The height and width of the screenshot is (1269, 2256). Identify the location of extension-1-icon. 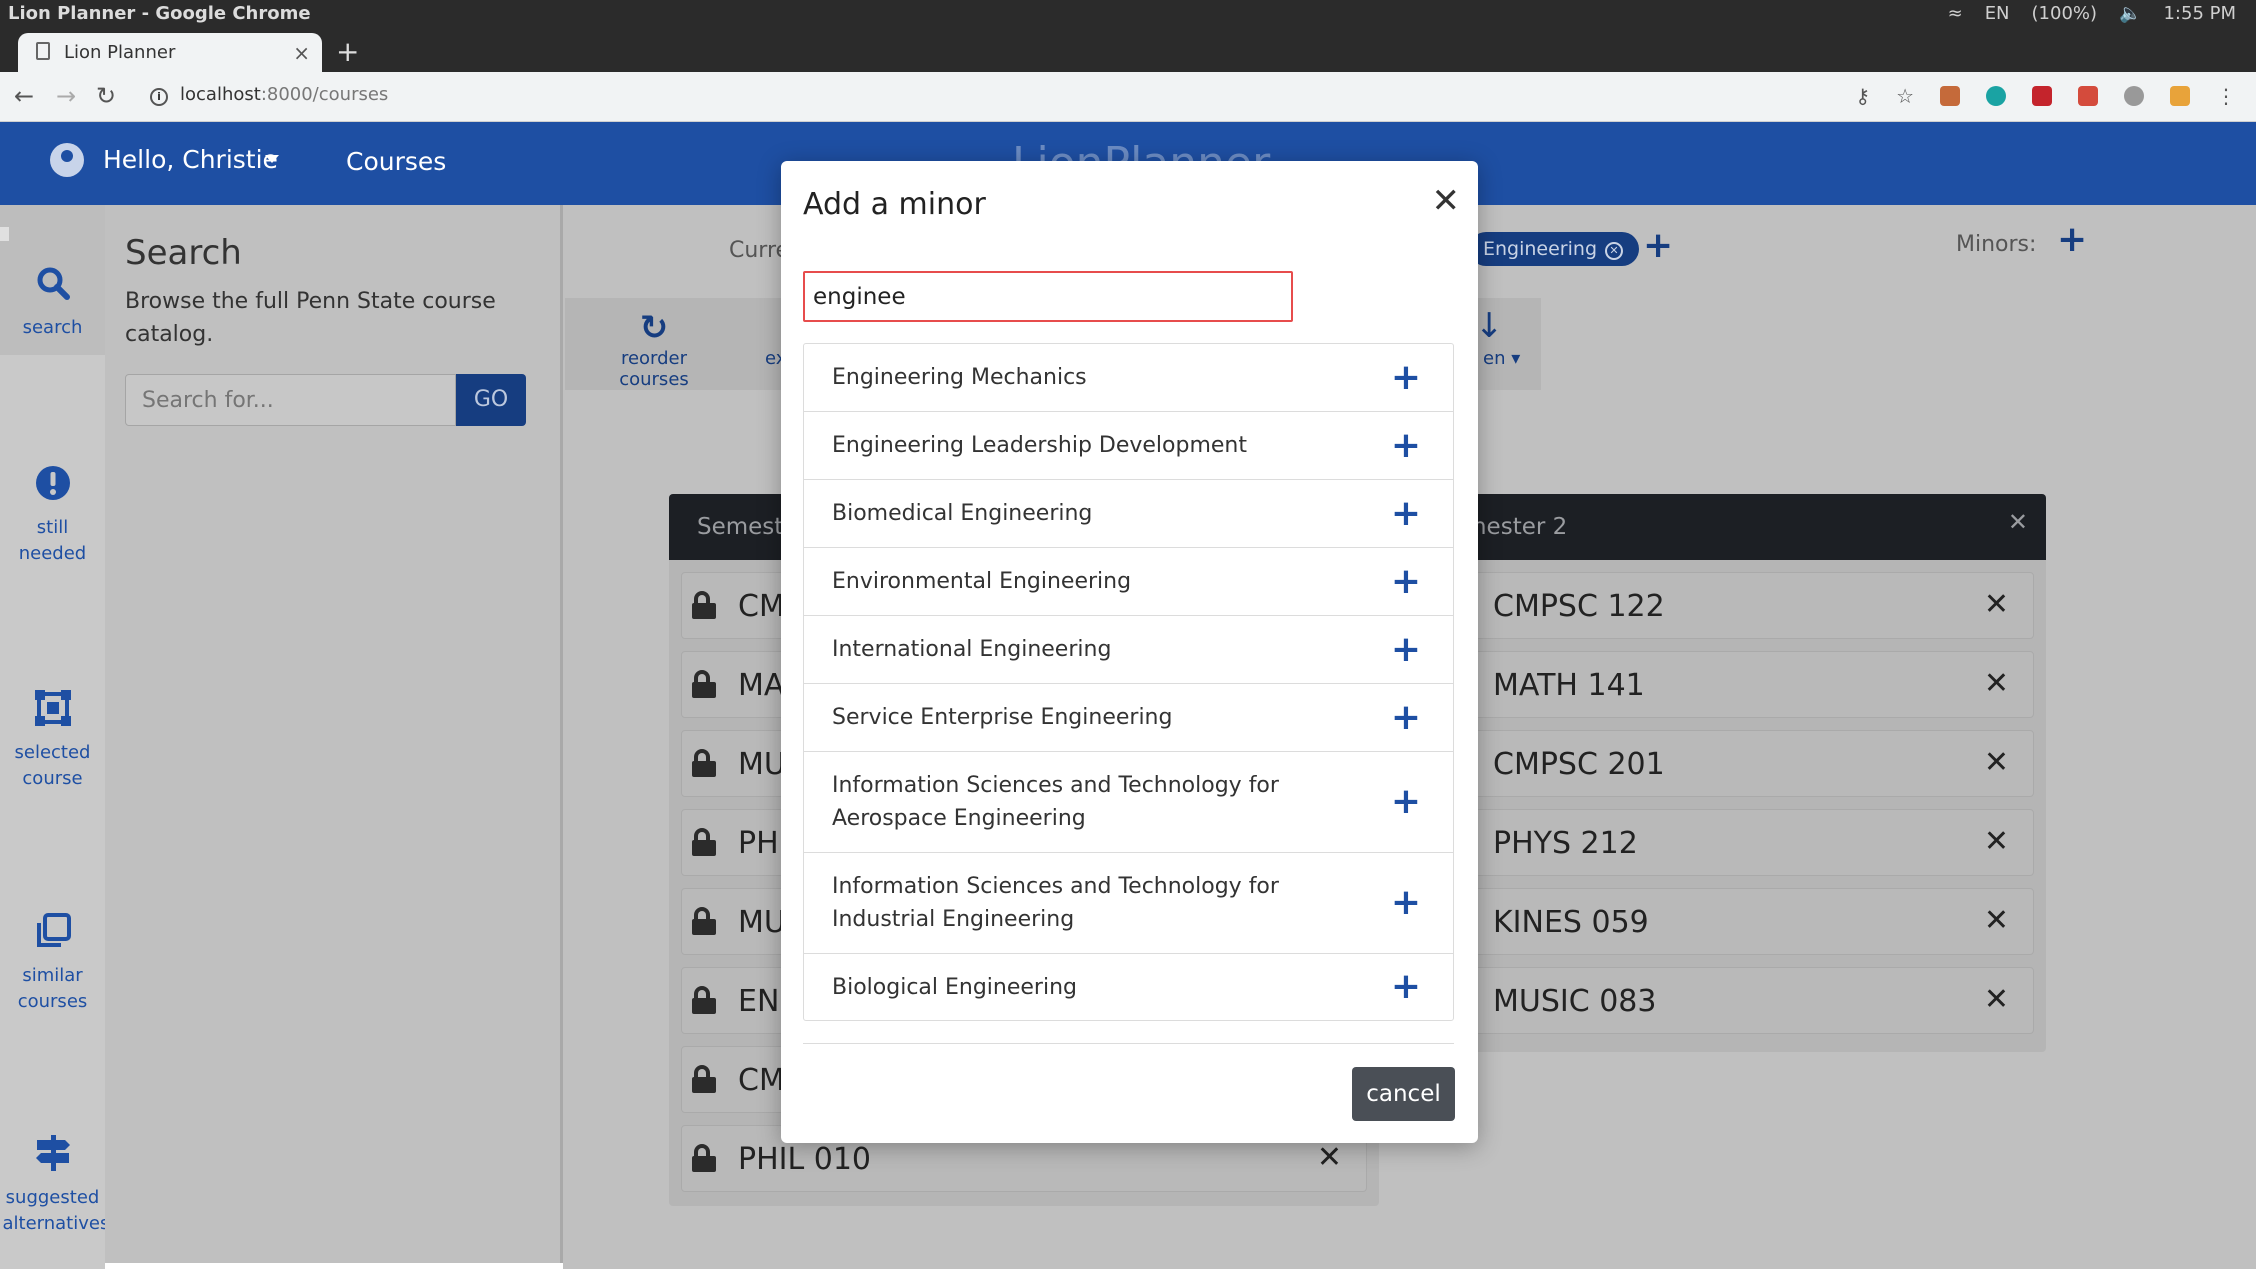
(1950, 96).